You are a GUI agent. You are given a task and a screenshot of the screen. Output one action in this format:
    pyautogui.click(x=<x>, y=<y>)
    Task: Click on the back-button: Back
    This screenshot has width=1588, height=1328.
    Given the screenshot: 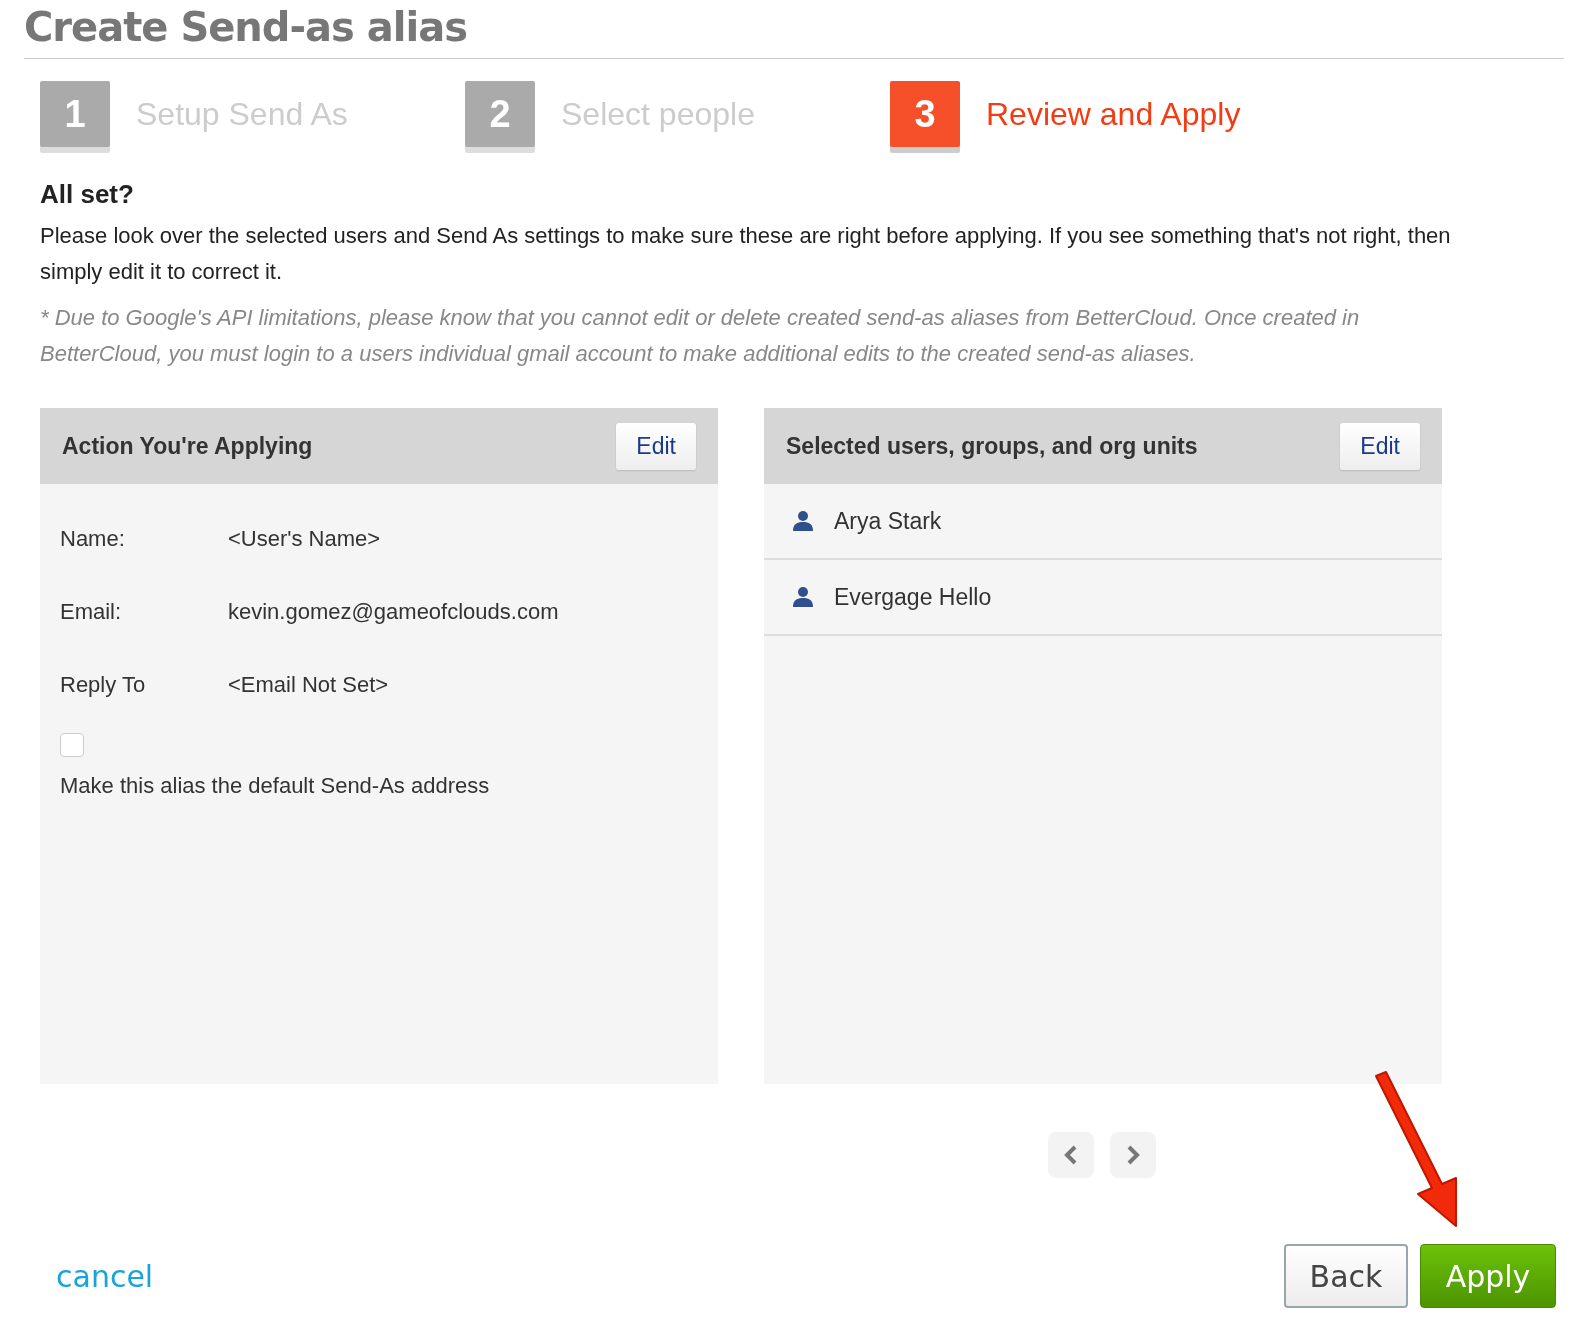 What is the action you would take?
    pyautogui.click(x=1346, y=1276)
    